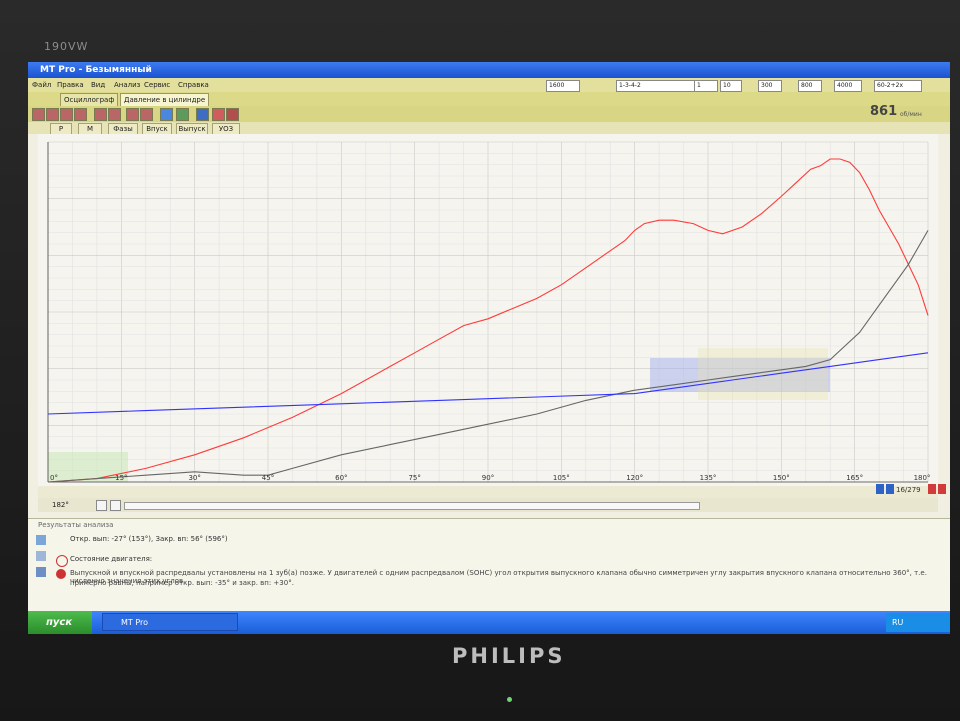  Describe the element at coordinates (70, 85) in the screenshot. I see `menu-edit: Правка` at that location.